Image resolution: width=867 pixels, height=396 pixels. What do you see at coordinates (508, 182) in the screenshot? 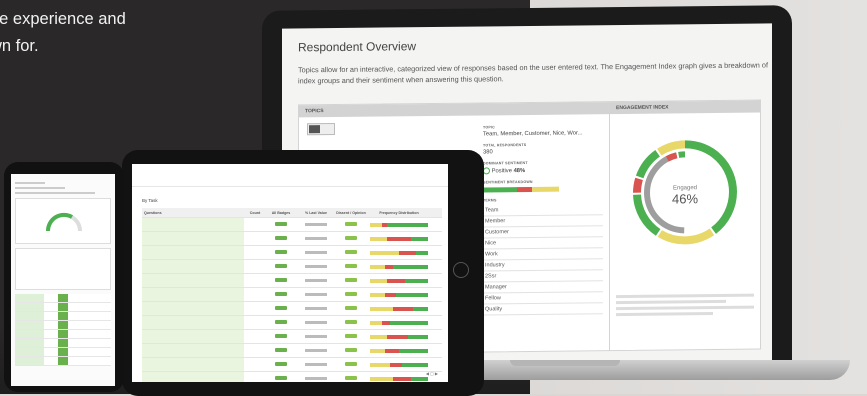
I see `breakdown-label: SENTIMENT BREAKDOWN` at bounding box center [508, 182].